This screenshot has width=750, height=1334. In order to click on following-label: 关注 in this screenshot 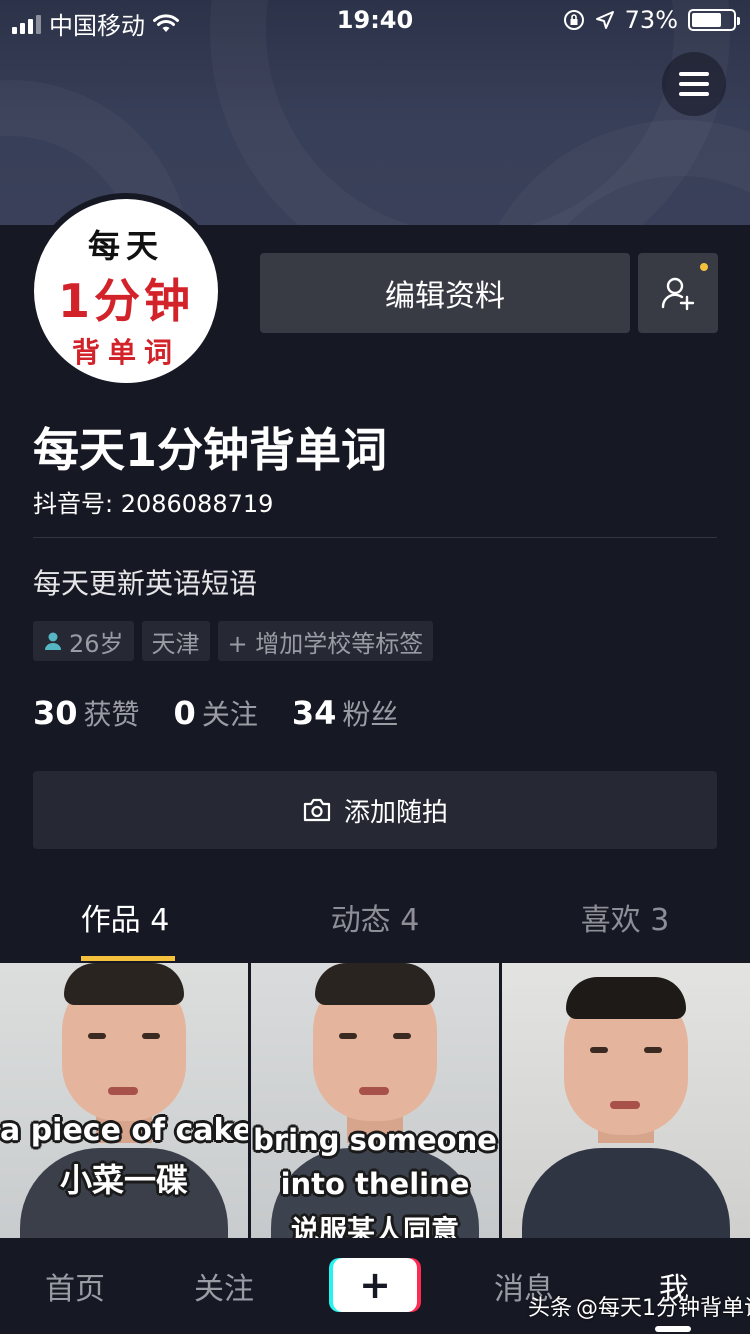, I will do `click(229, 714)`.